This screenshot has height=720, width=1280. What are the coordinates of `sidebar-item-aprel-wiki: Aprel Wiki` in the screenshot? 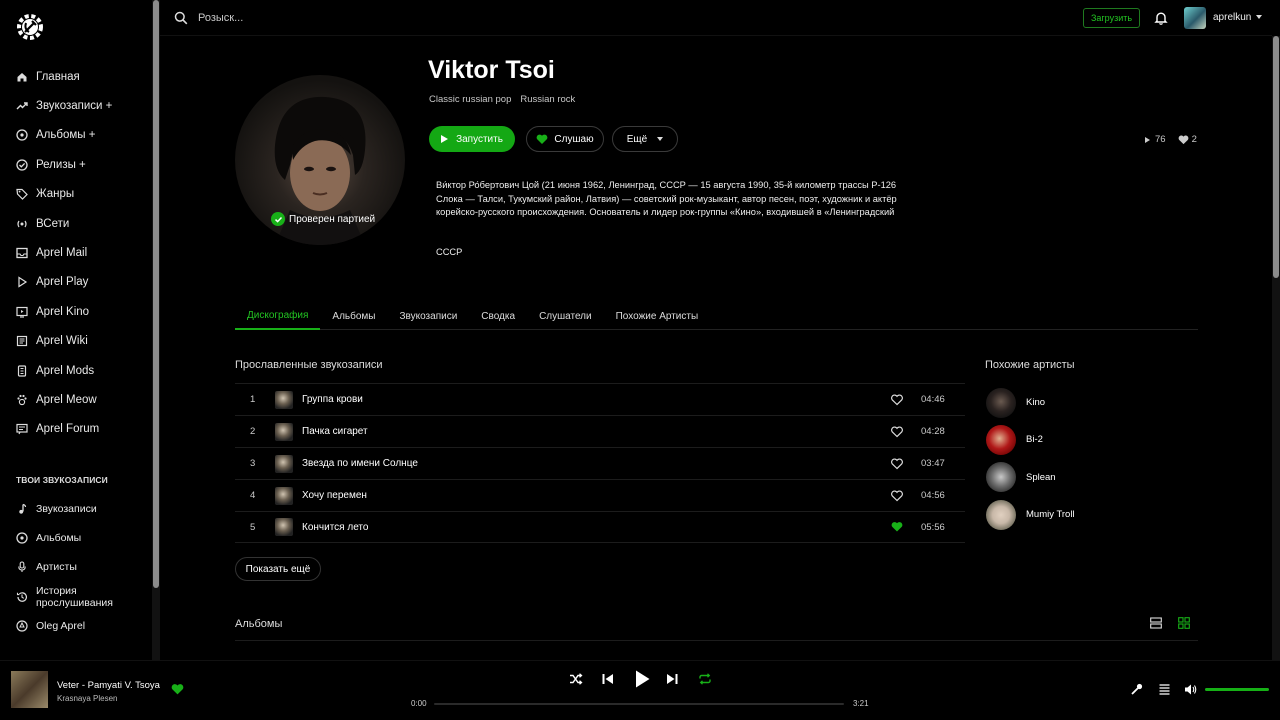 It's located at (86, 341).